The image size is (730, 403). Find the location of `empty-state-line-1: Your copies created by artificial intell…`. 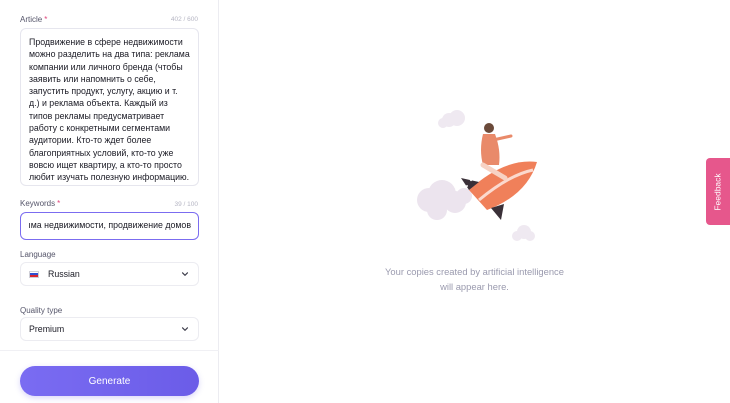

empty-state-line-1: Your copies created by artificial intell… is located at coordinates (474, 271).